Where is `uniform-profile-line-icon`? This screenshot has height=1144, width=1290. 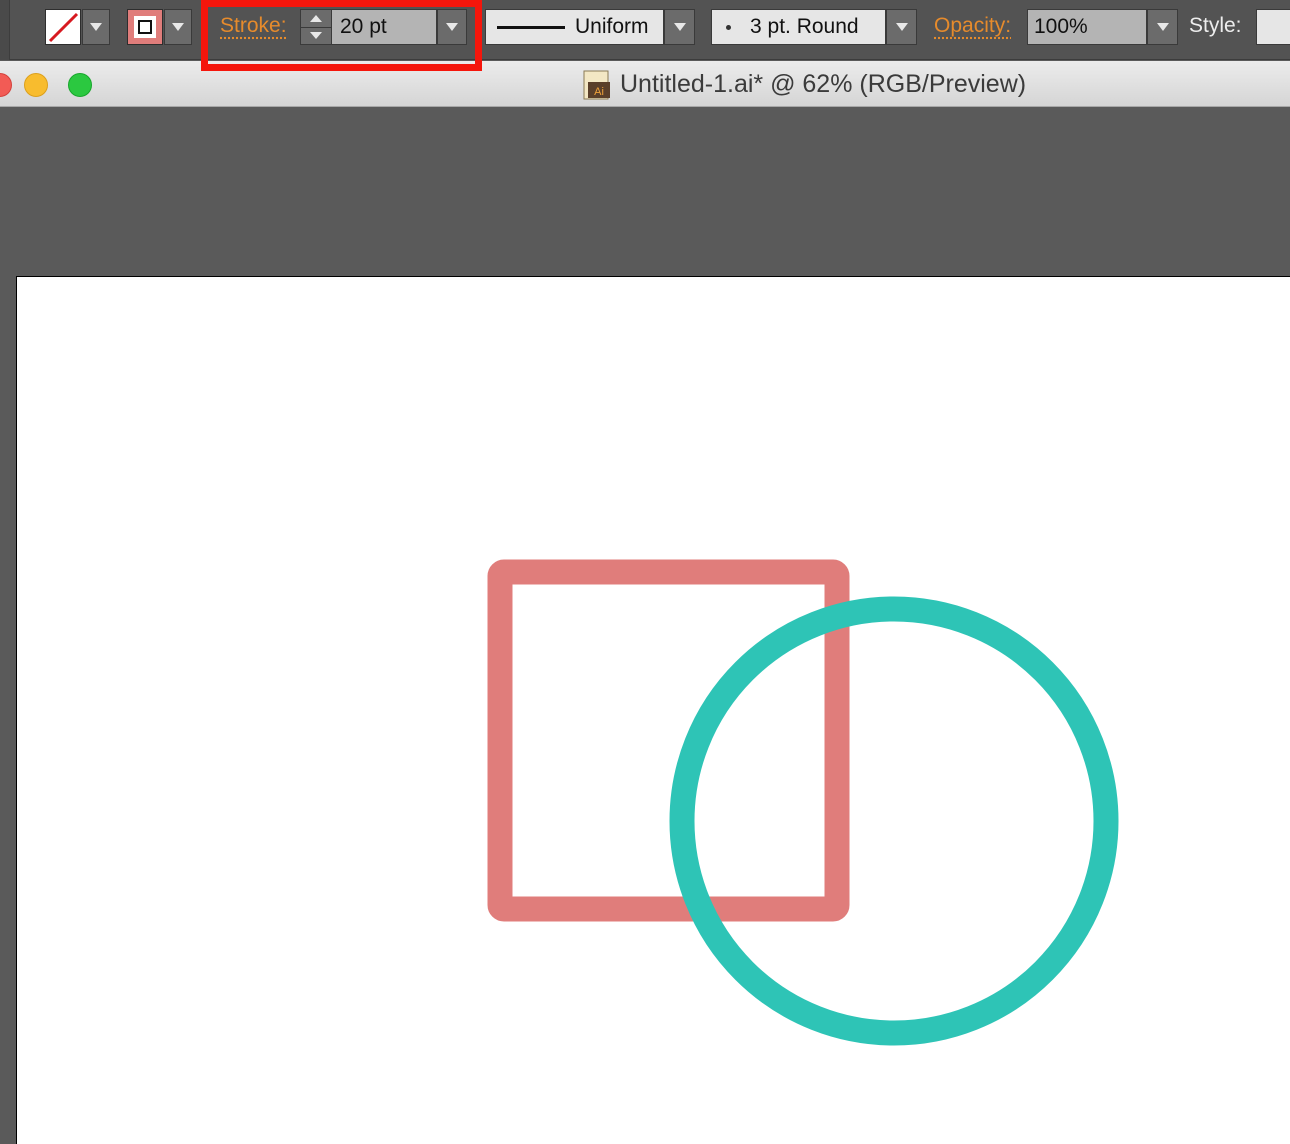 uniform-profile-line-icon is located at coordinates (531, 27).